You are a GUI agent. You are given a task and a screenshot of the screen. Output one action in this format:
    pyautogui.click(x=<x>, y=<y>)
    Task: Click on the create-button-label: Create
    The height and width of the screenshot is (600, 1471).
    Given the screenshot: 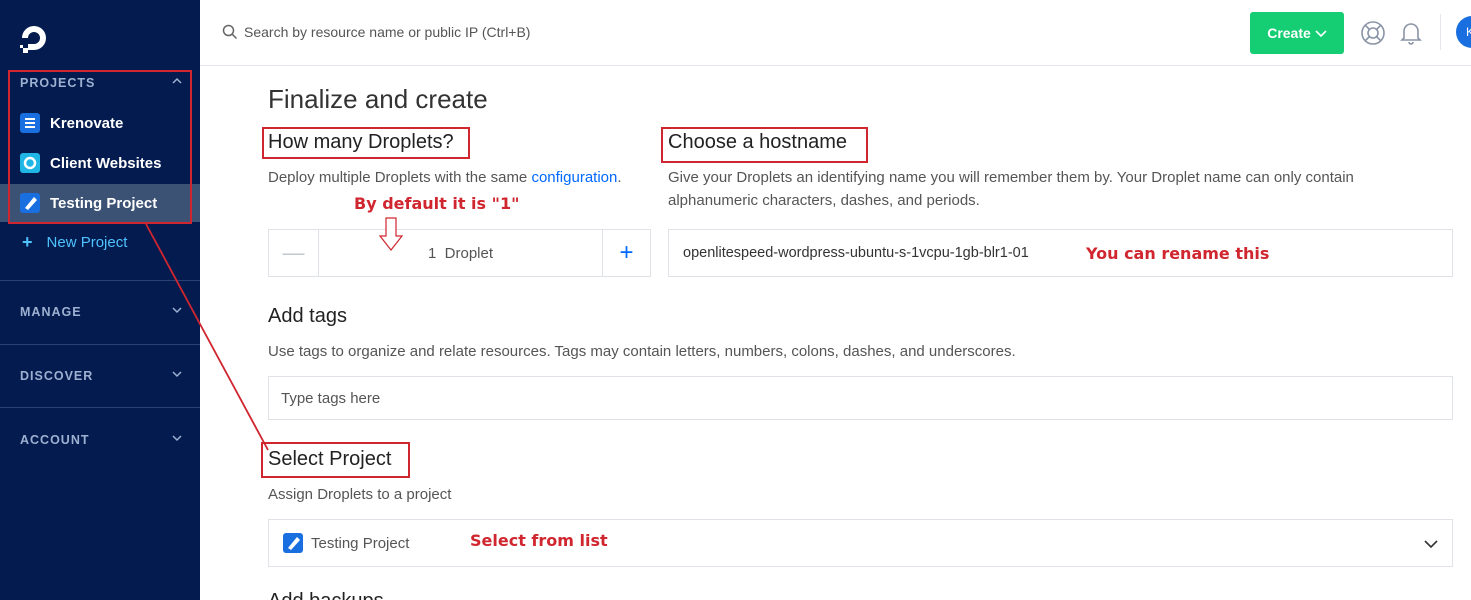 What is the action you would take?
    pyautogui.click(x=1289, y=33)
    